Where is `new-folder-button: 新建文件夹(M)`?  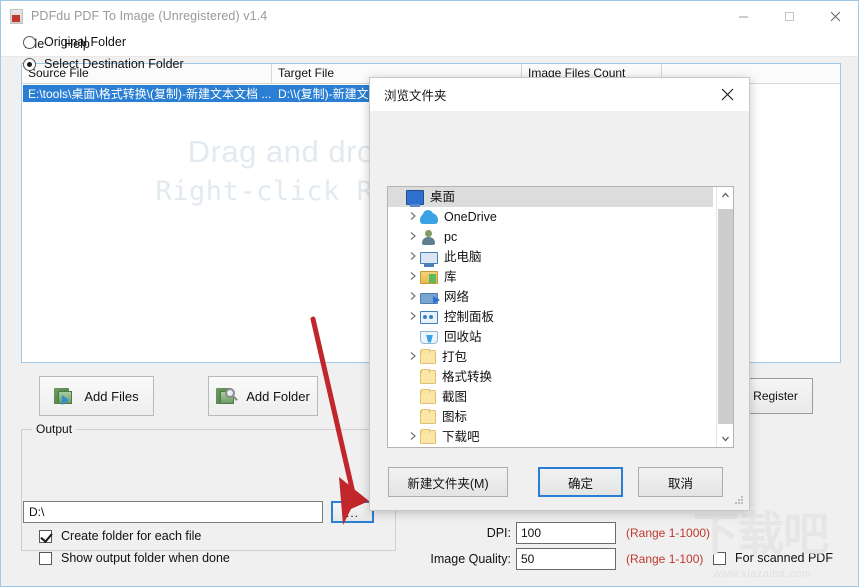 new-folder-button: 新建文件夹(M) is located at coordinates (448, 482).